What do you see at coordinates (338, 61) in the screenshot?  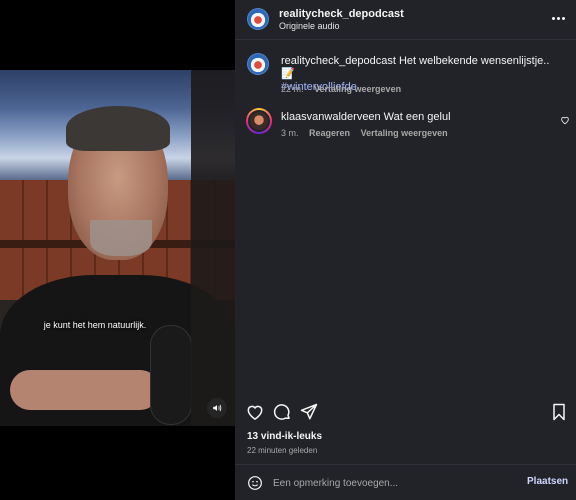 I see `comment-username: realitycheck_depodcast` at bounding box center [338, 61].